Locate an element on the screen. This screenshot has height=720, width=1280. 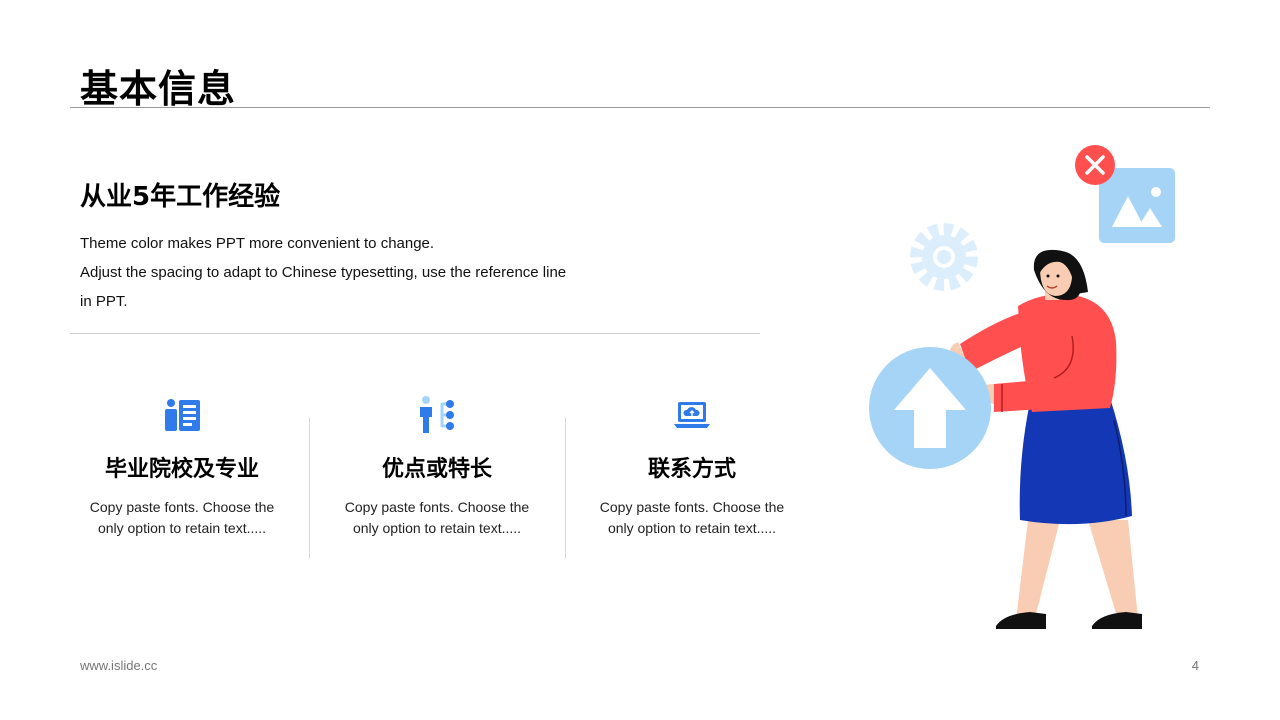
gear-icon is located at coordinates (944, 257).